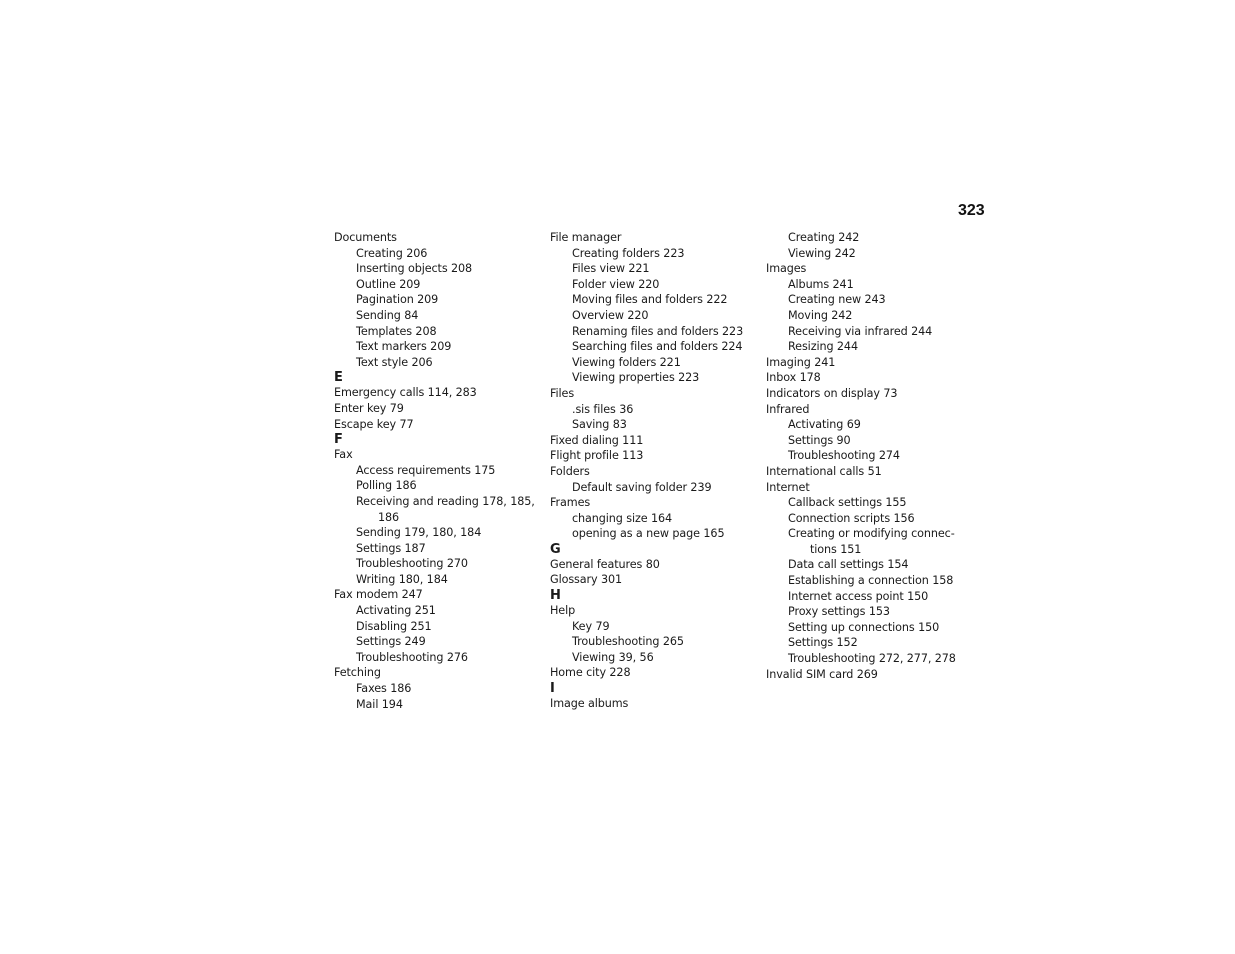 The height and width of the screenshot is (954, 1235). I want to click on index-subentry: Troubleshooting 276, so click(412, 657).